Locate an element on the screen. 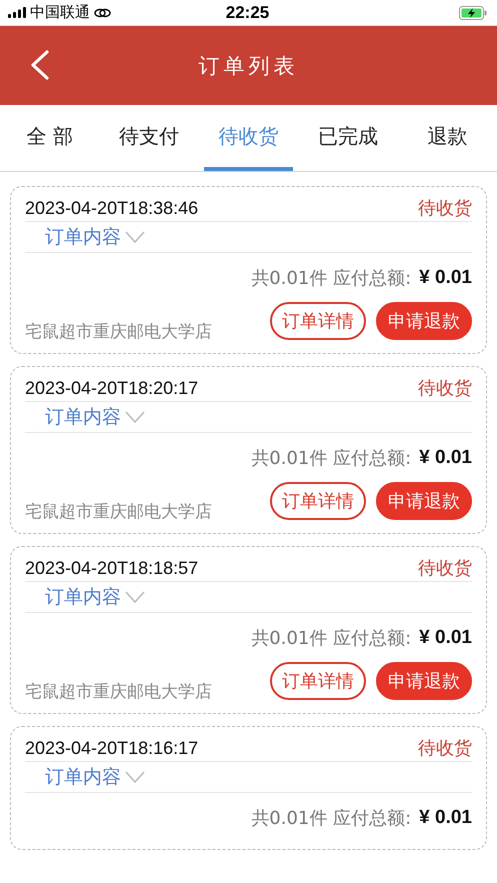 The height and width of the screenshot is (883, 497). order-time: 2023-04-20T18:38:46 is located at coordinates (111, 208).